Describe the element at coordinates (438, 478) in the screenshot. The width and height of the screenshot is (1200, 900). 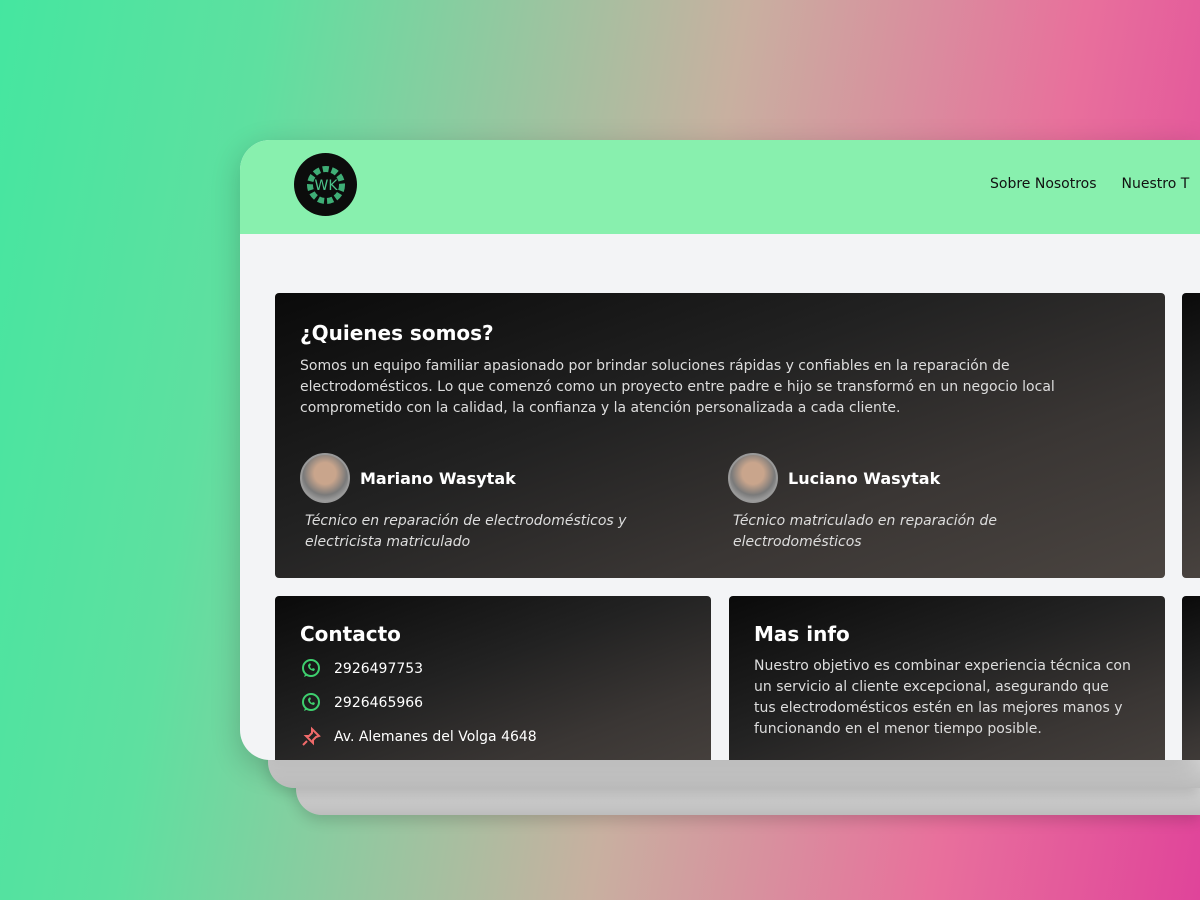
I see `person-name: Mariano Wasytak` at that location.